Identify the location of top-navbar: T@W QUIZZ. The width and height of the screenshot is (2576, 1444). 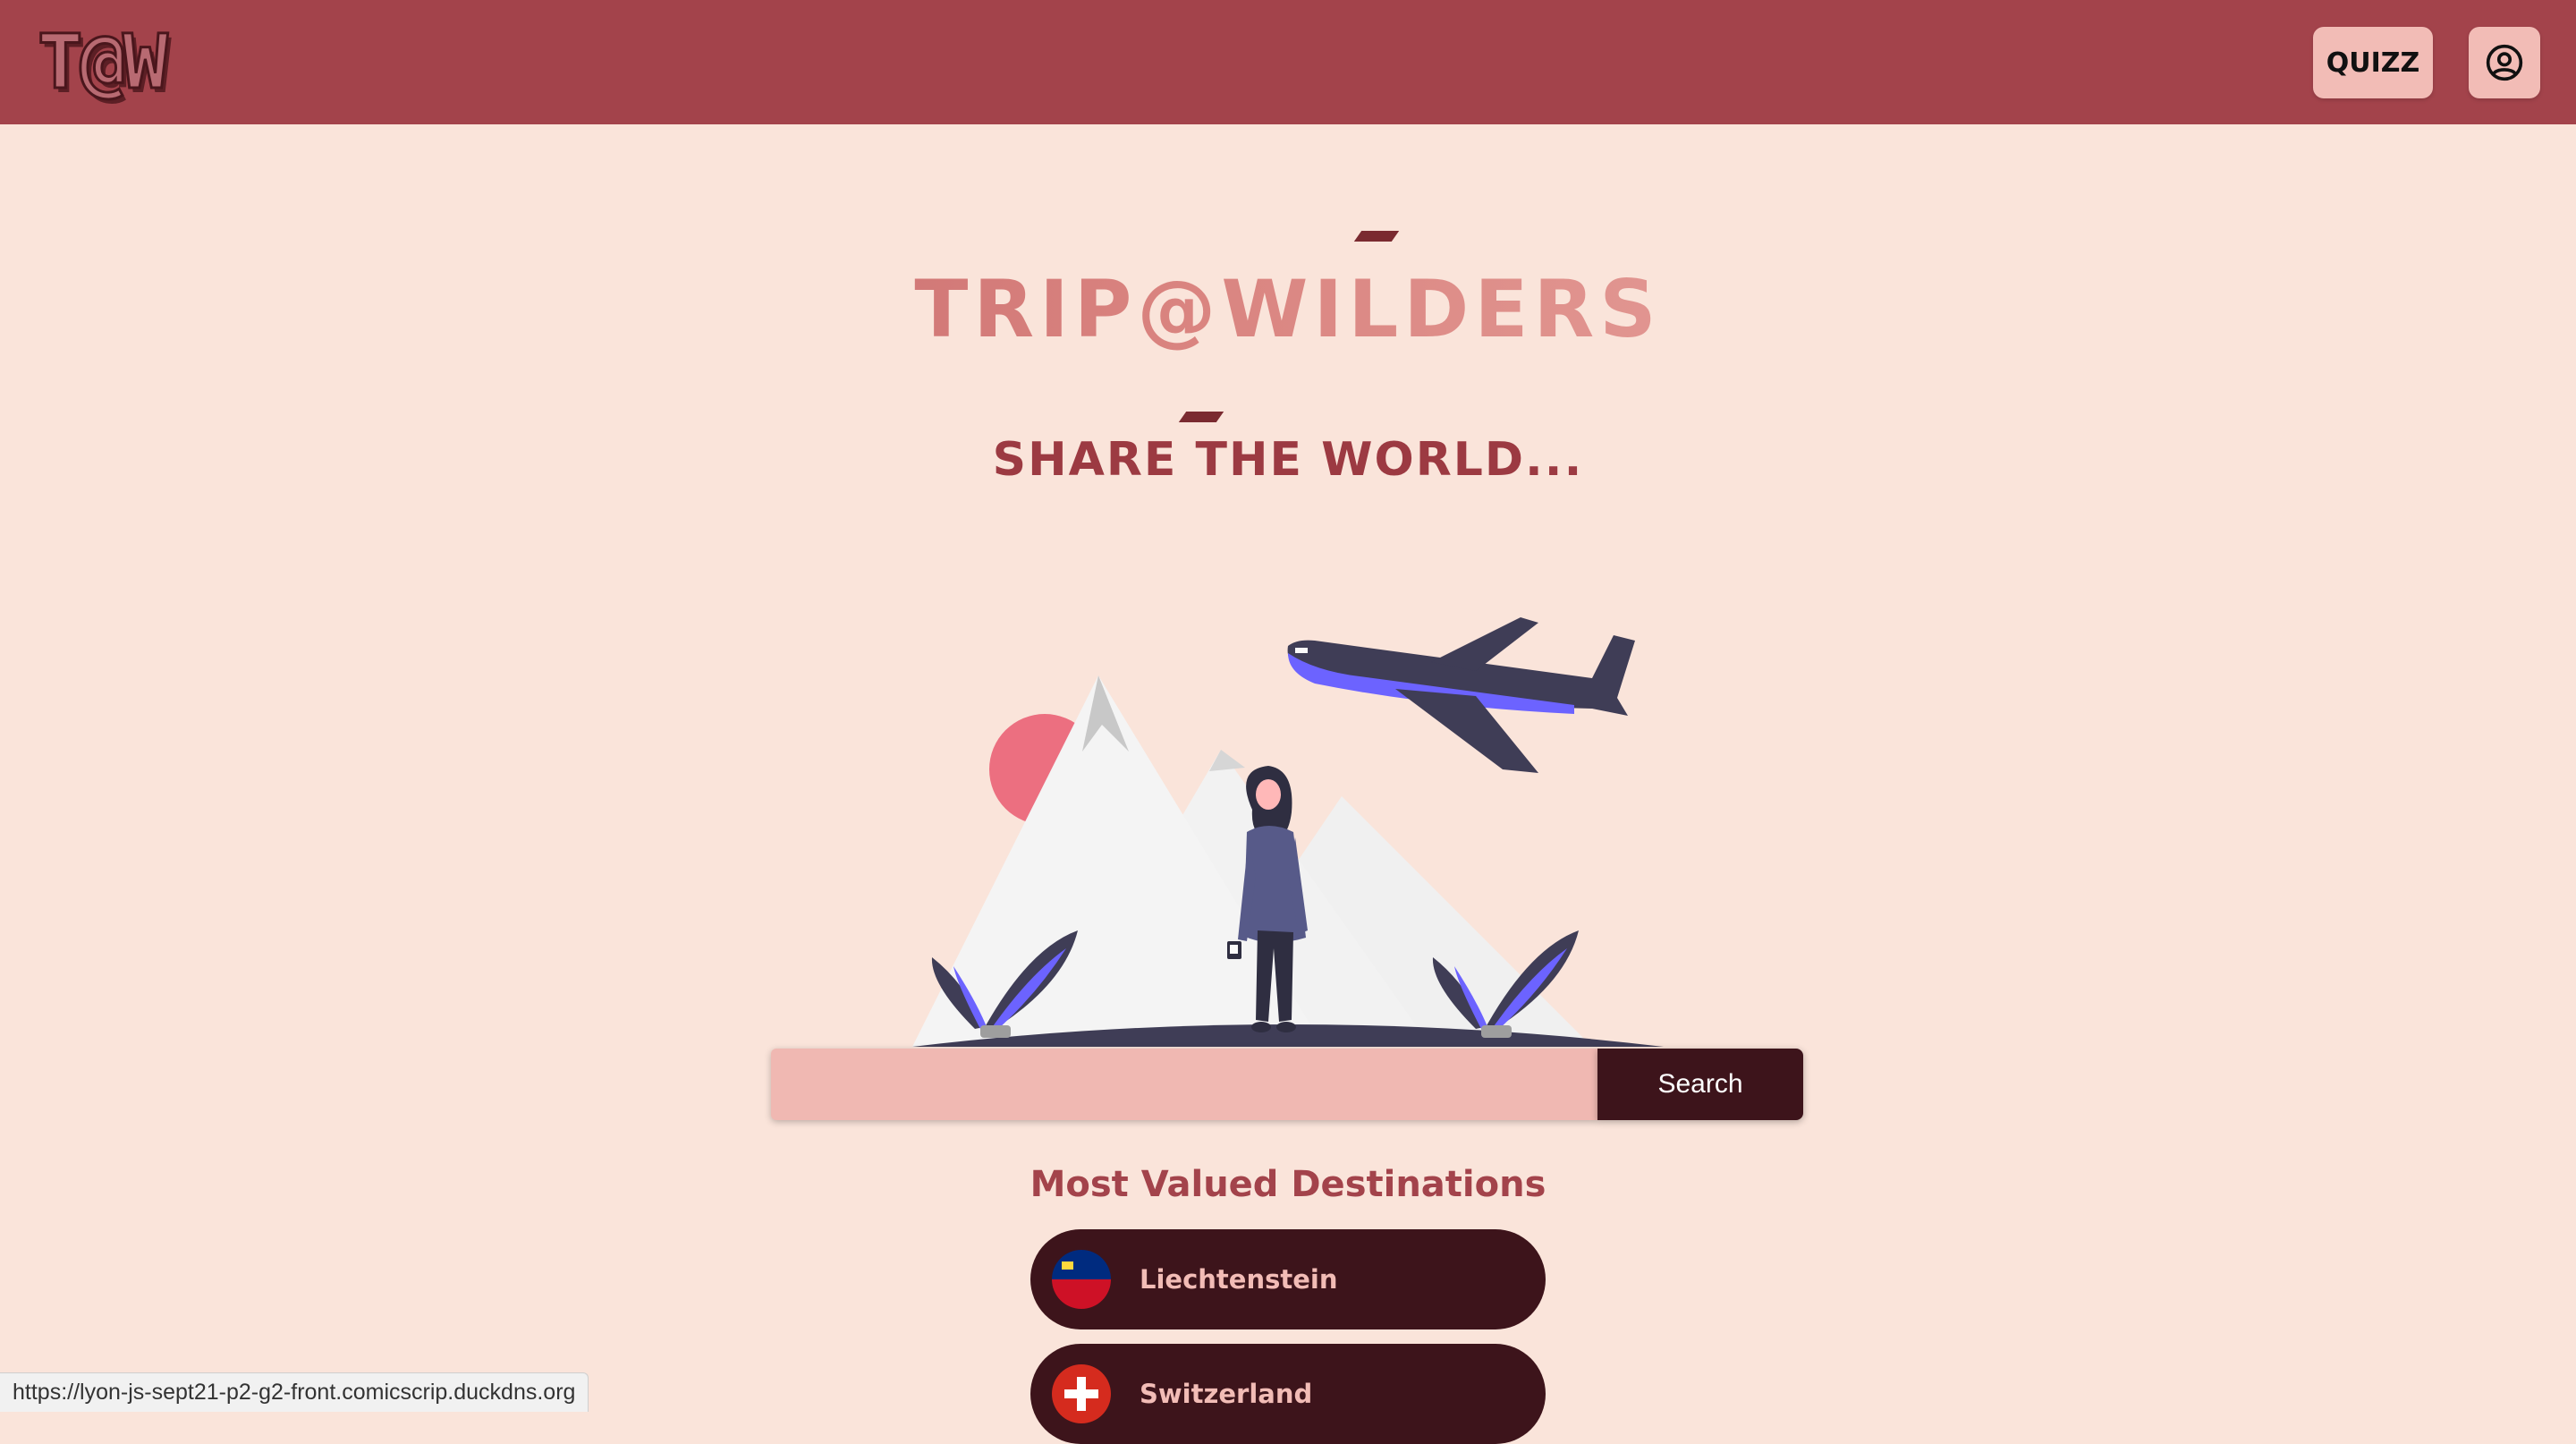
(1288, 62).